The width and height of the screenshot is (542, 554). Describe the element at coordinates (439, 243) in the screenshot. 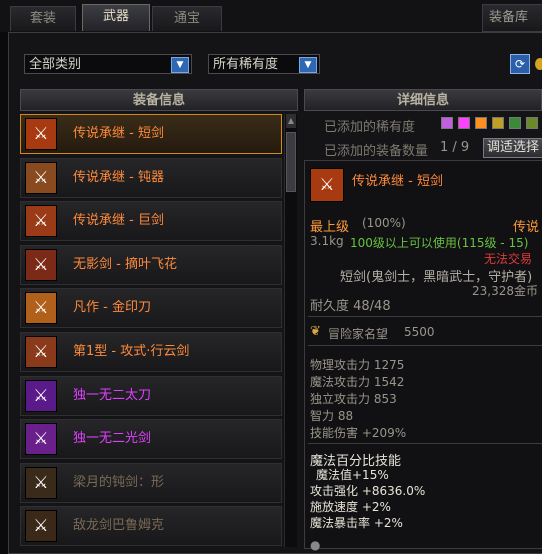

I see `usable-level: 100级以上可以使用(115级 - 15)` at that location.